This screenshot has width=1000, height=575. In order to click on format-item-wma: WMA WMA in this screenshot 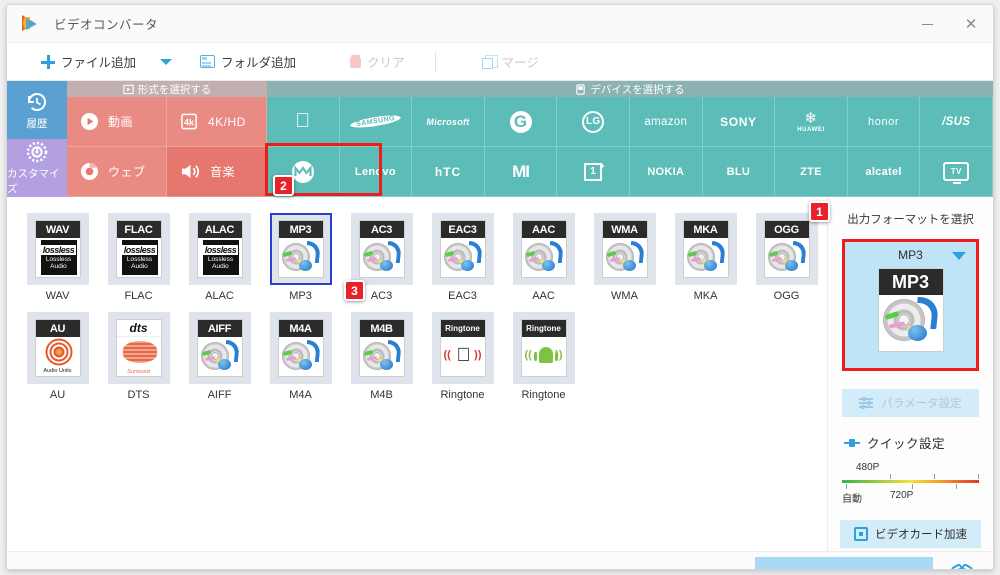, I will do `click(624, 256)`.